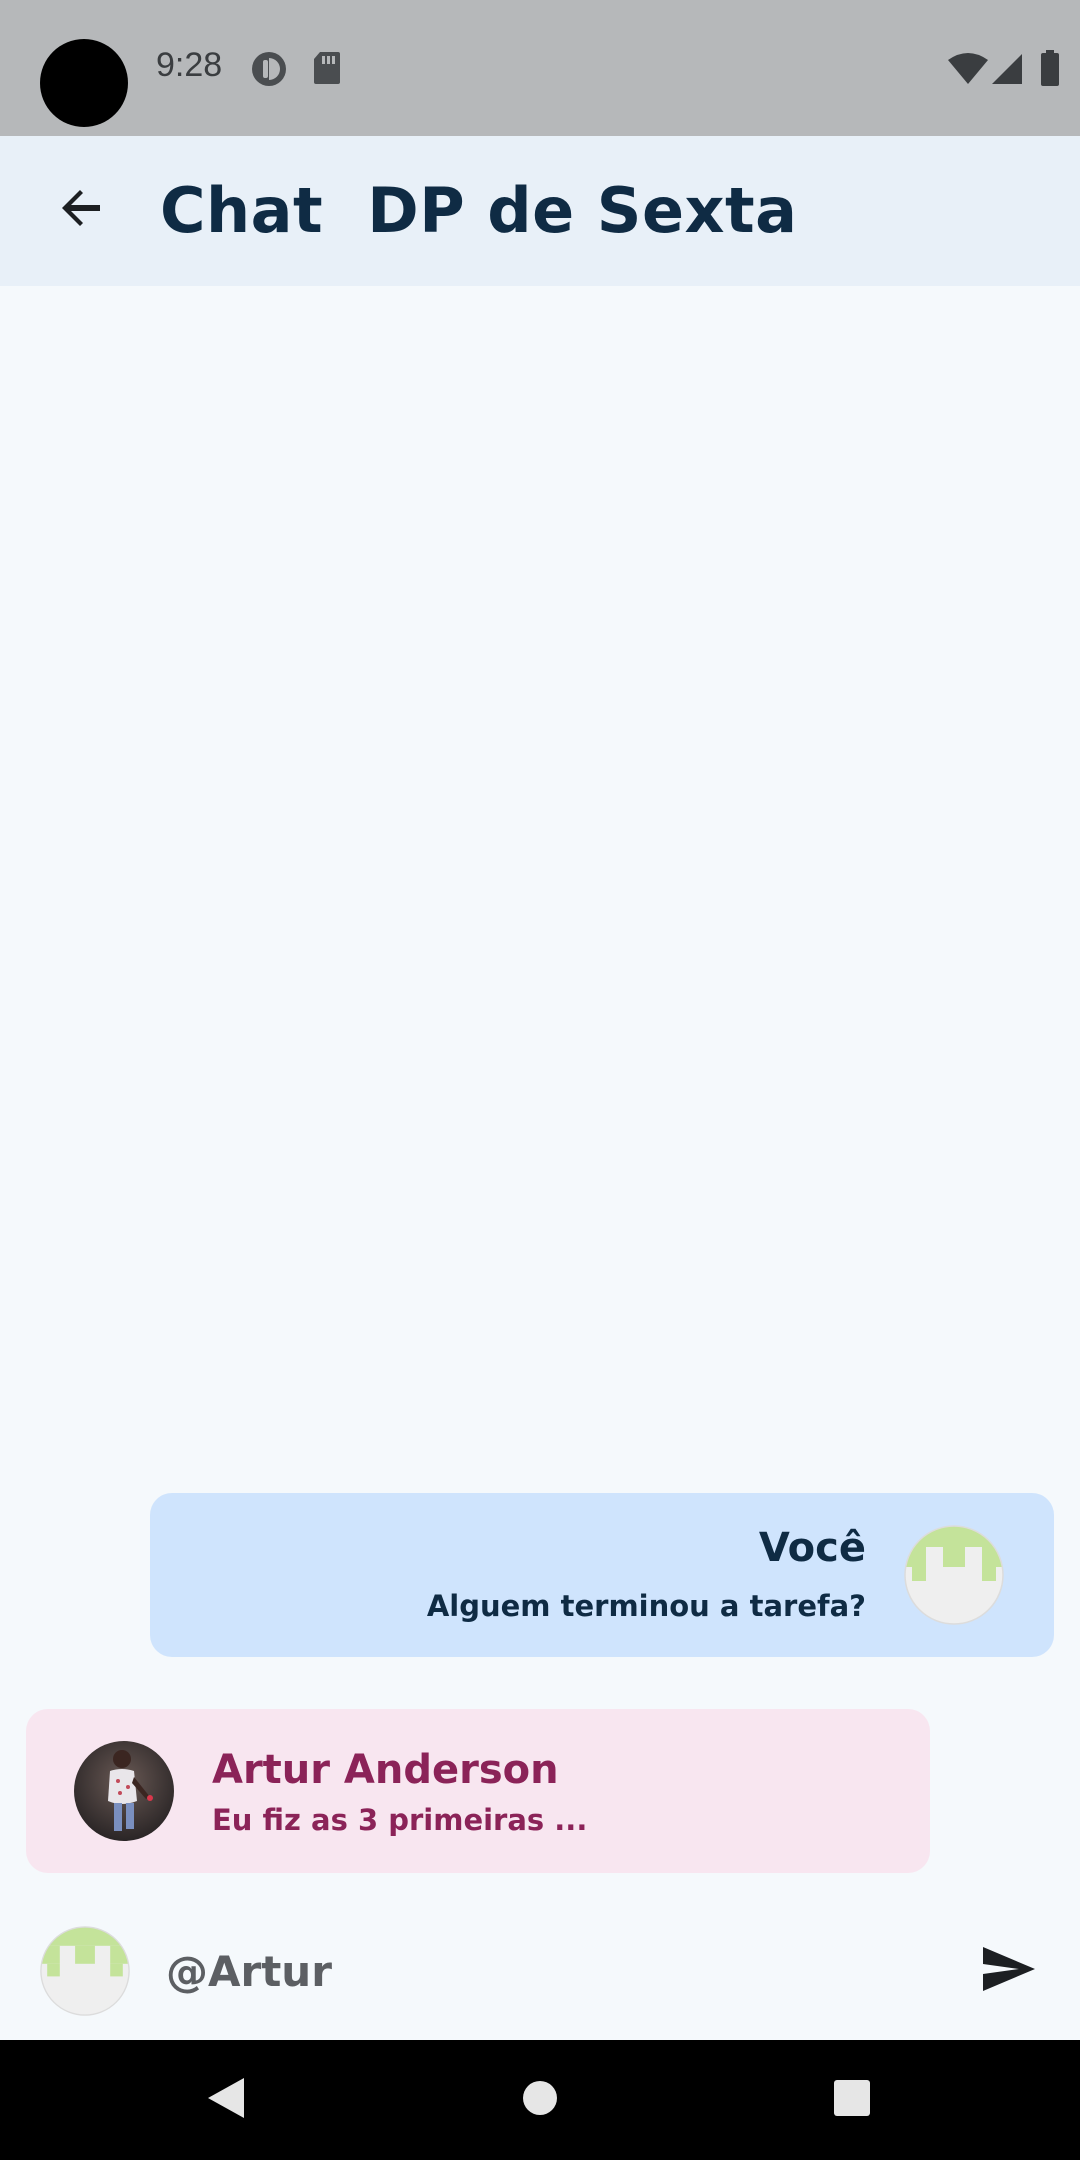 The height and width of the screenshot is (2160, 1080). Describe the element at coordinates (812, 1548) in the screenshot. I see `message-author: Você` at that location.